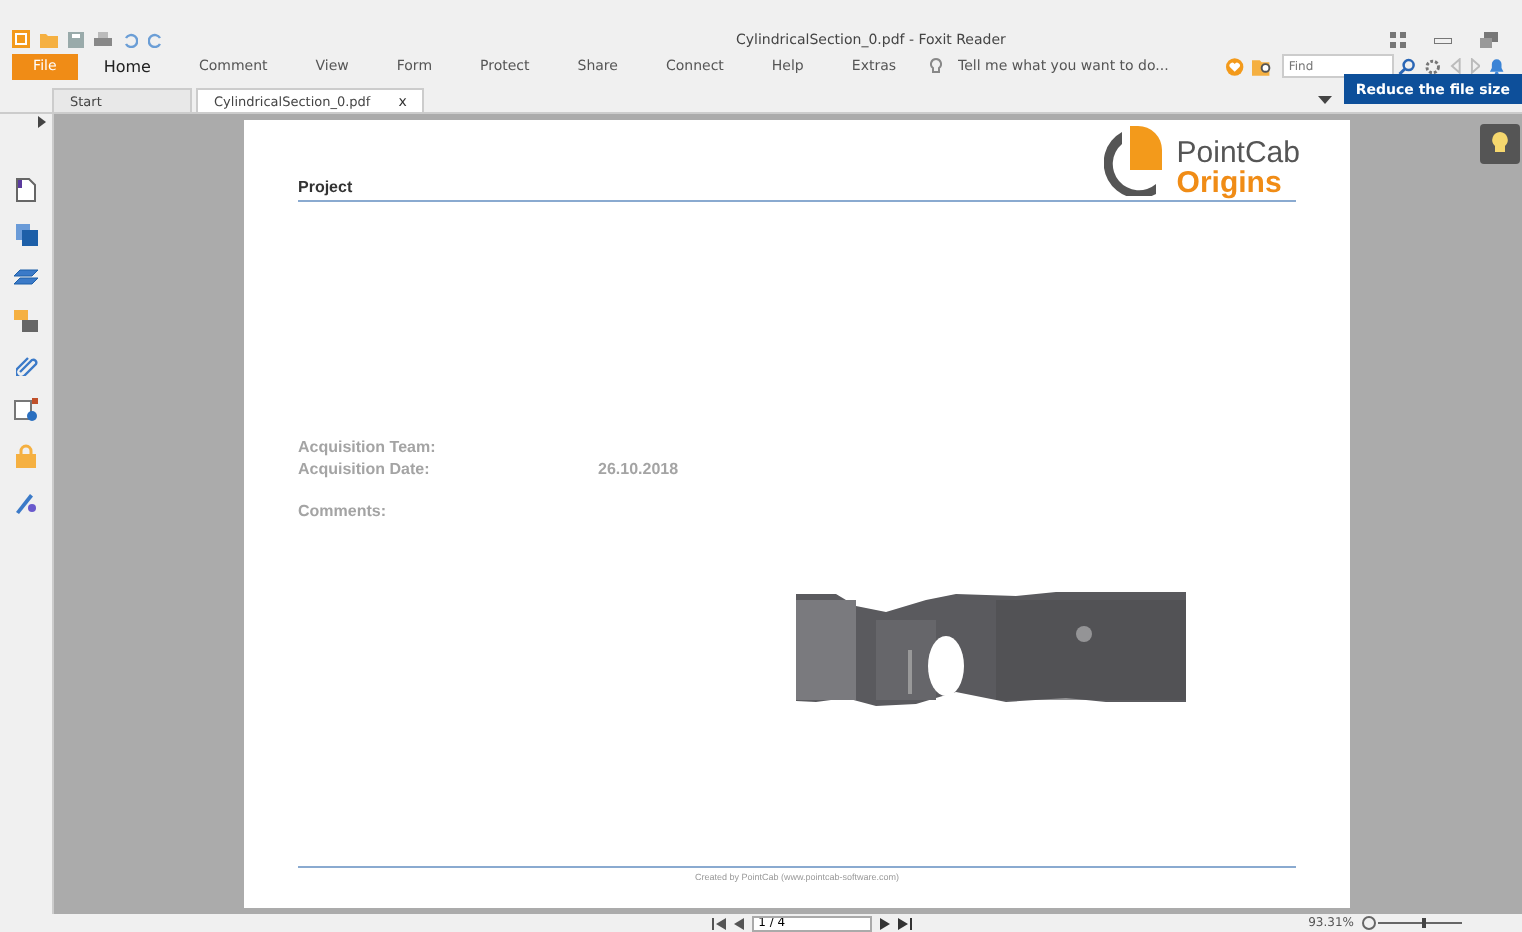 The image size is (1522, 932). What do you see at coordinates (42, 122) in the screenshot?
I see `expand-arrow-icon` at bounding box center [42, 122].